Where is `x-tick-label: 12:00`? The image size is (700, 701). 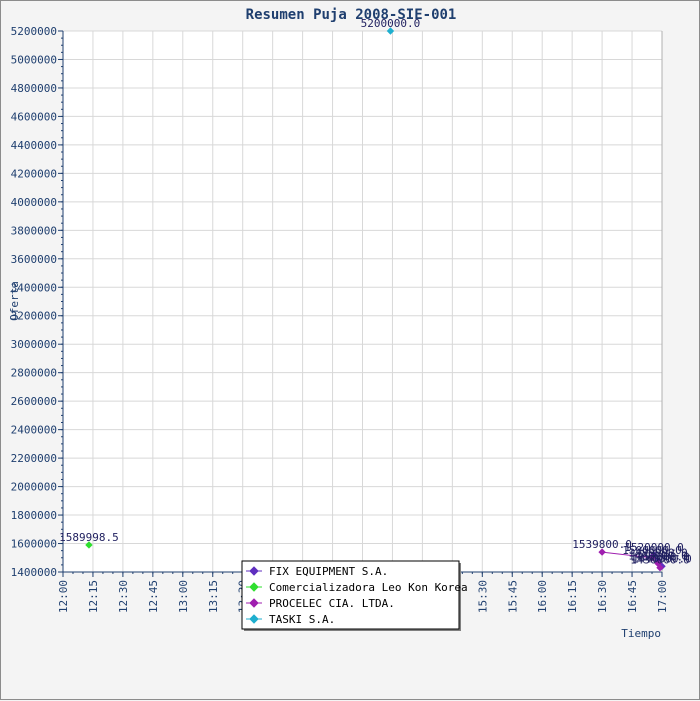
x-tick-label: 12:00 is located at coordinates (63, 596).